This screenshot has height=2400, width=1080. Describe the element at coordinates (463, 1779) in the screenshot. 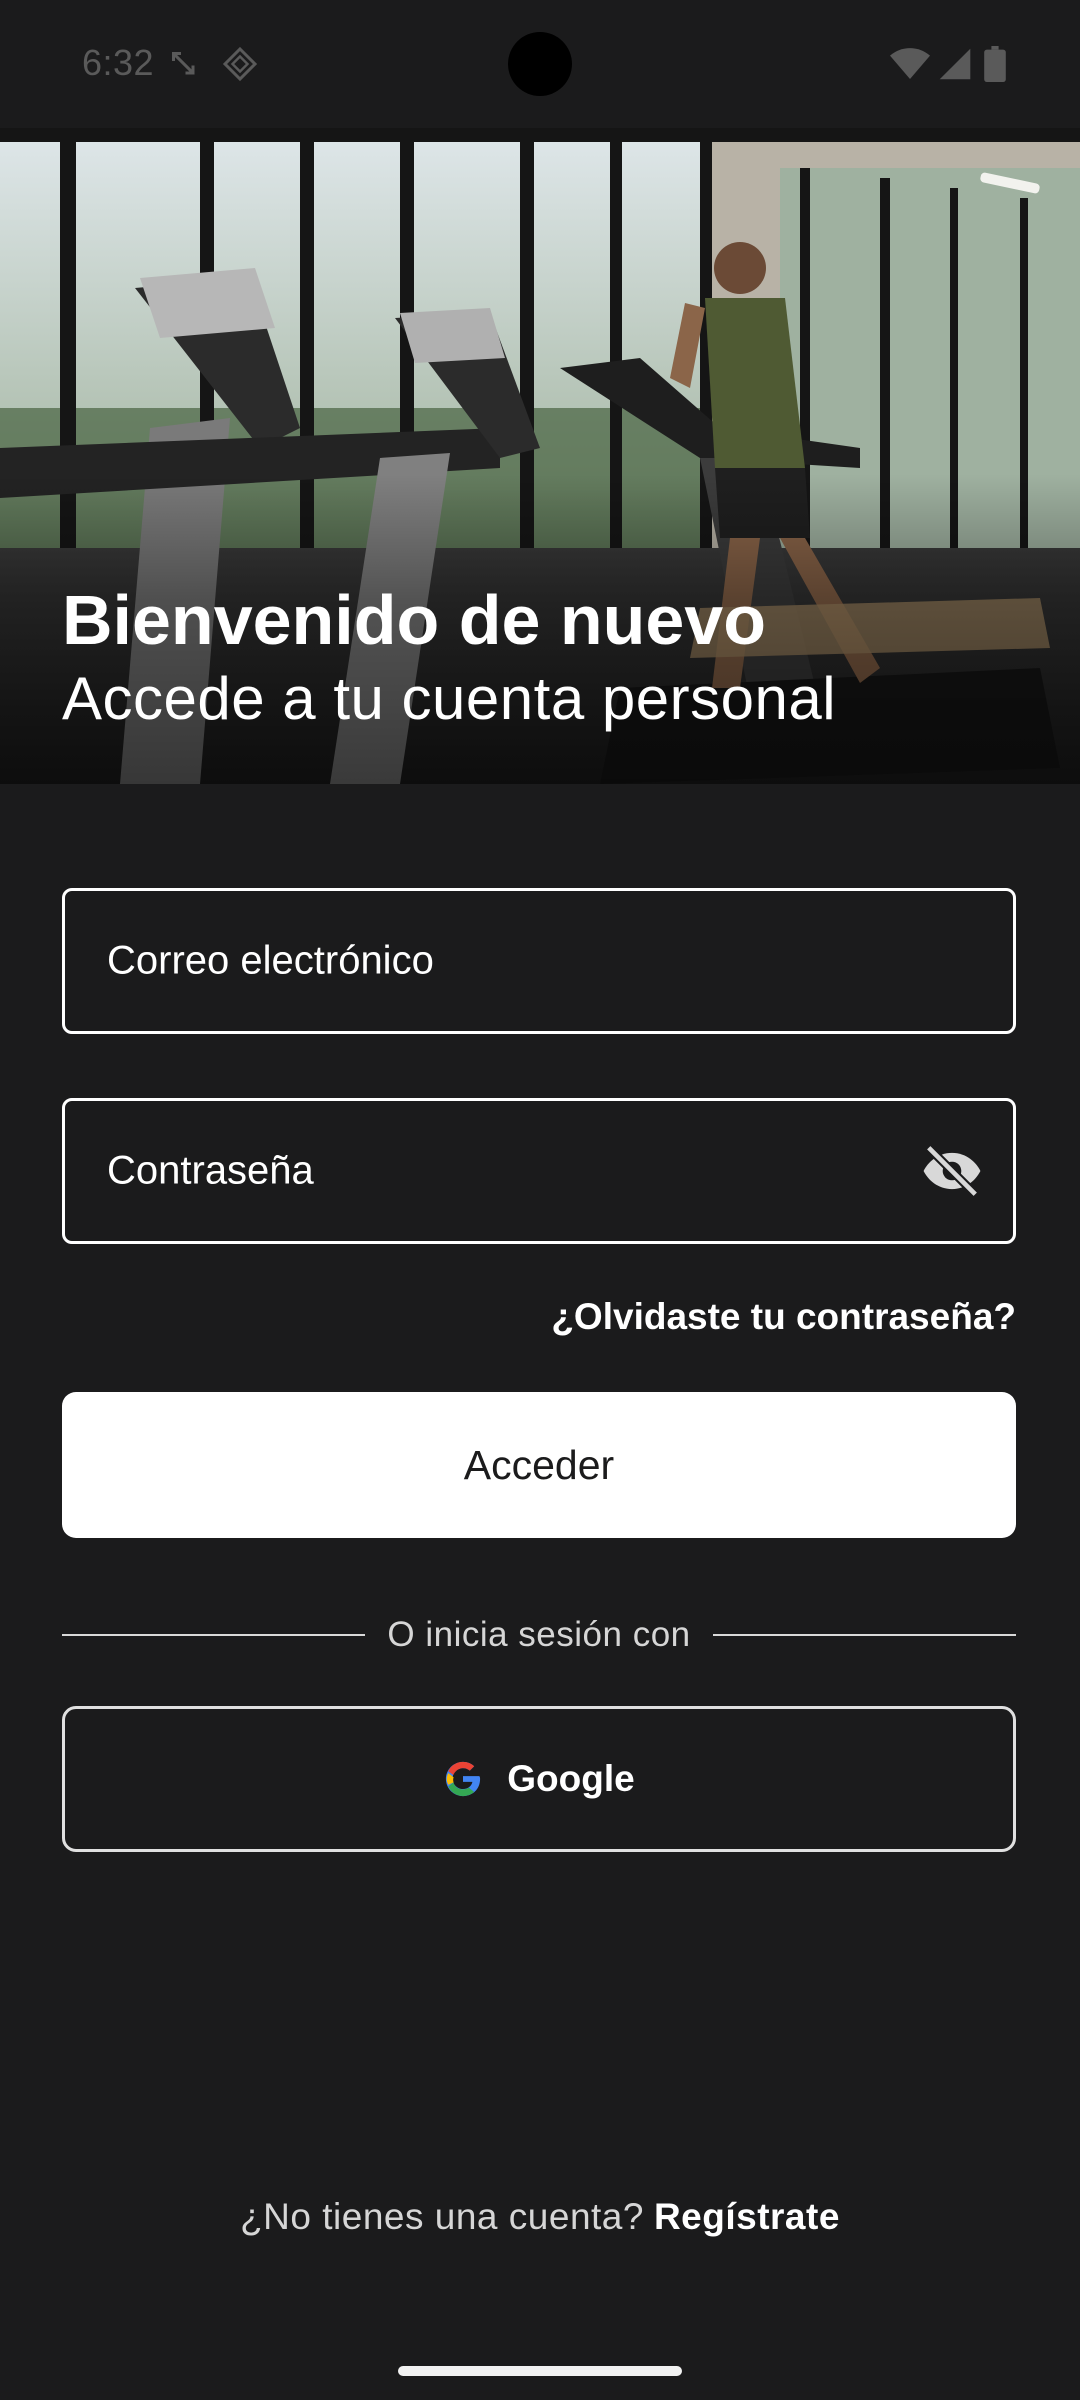

I see `google-logo-icon` at that location.